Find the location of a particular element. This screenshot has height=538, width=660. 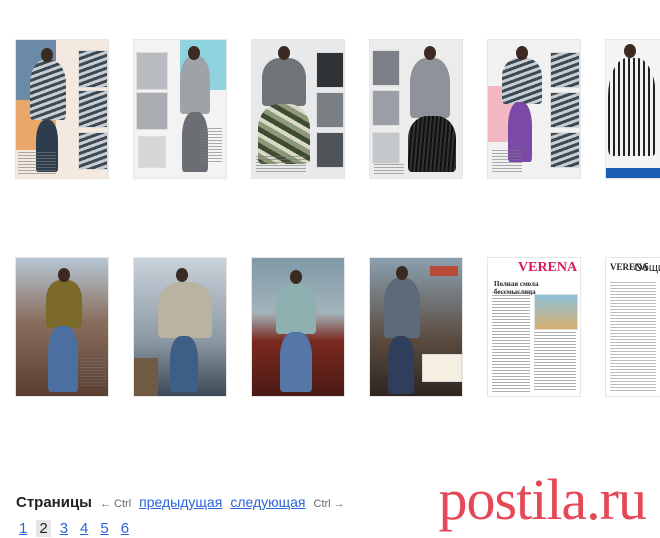

page-link-6: 6 is located at coordinates (125, 528).